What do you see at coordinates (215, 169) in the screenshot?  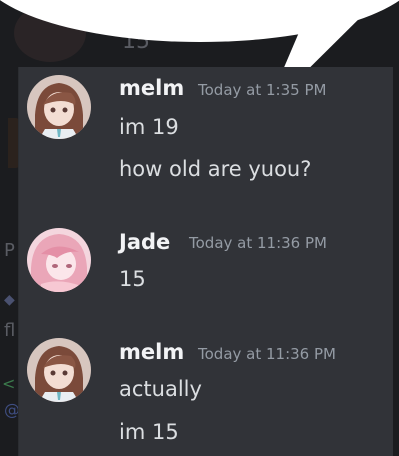 I see `message-text: how old are yuou?` at bounding box center [215, 169].